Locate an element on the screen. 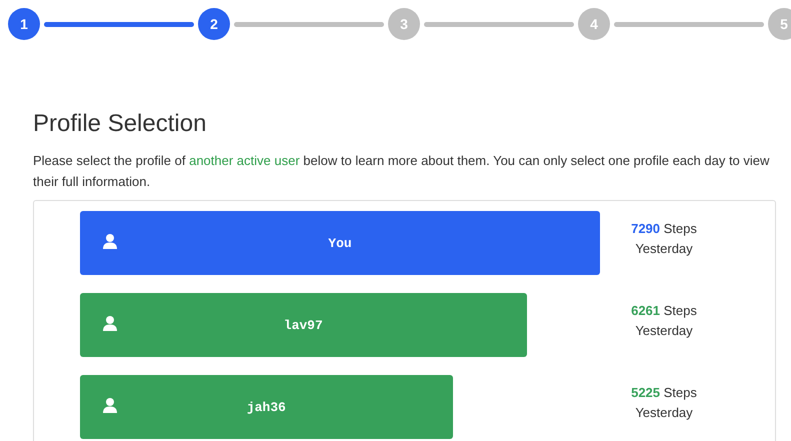  step-circle: 5 is located at coordinates (779, 24).